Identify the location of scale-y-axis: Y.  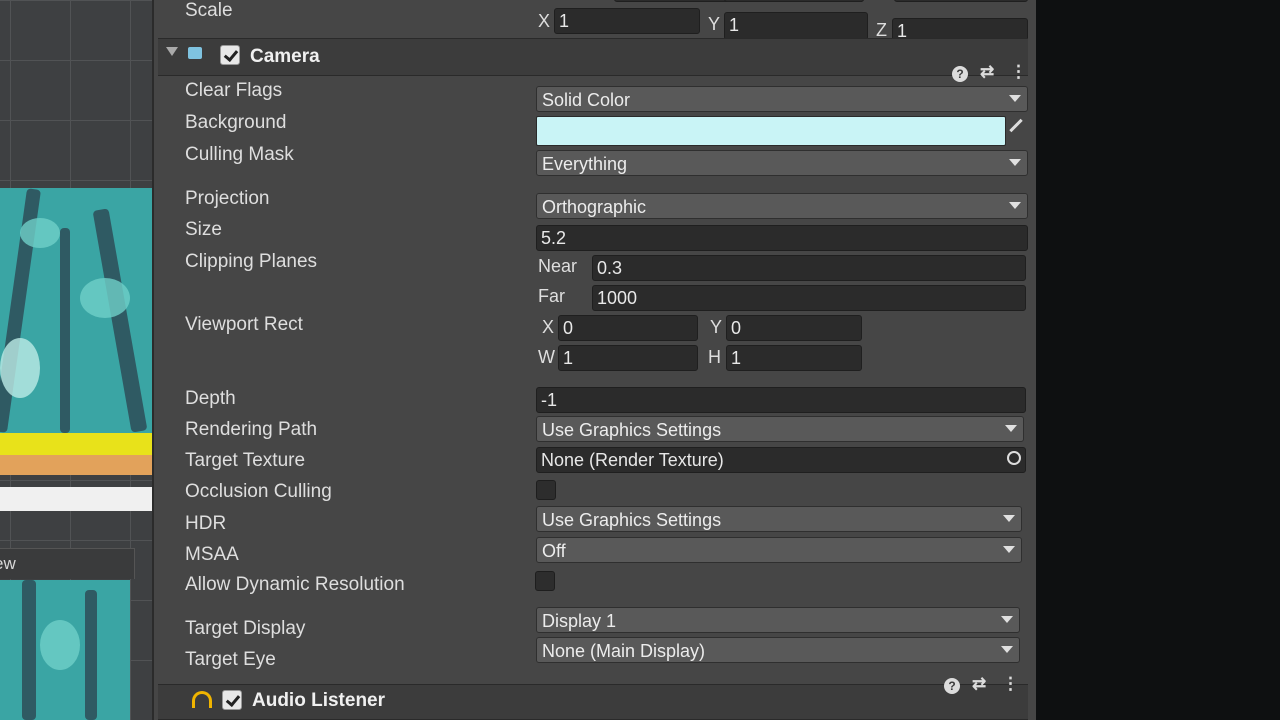
(714, 24).